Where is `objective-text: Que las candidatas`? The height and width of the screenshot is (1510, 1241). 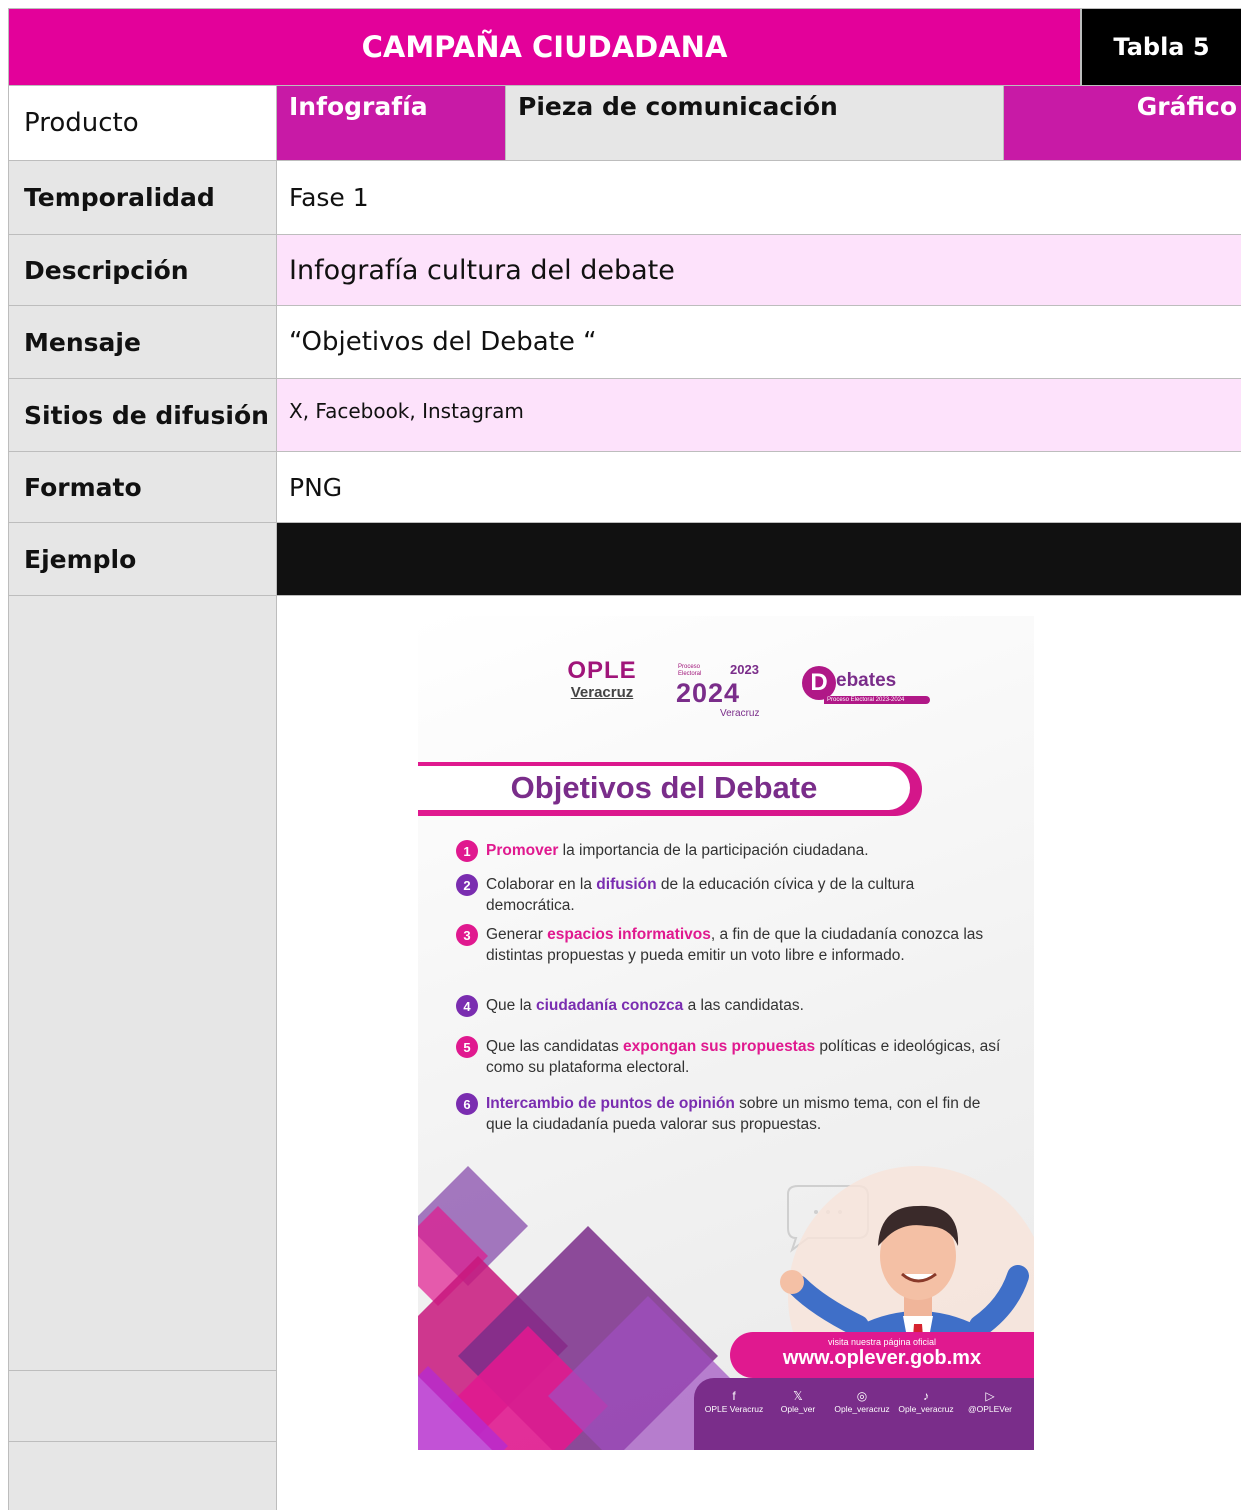
objective-text: Que las candidatas is located at coordinates (555, 1046).